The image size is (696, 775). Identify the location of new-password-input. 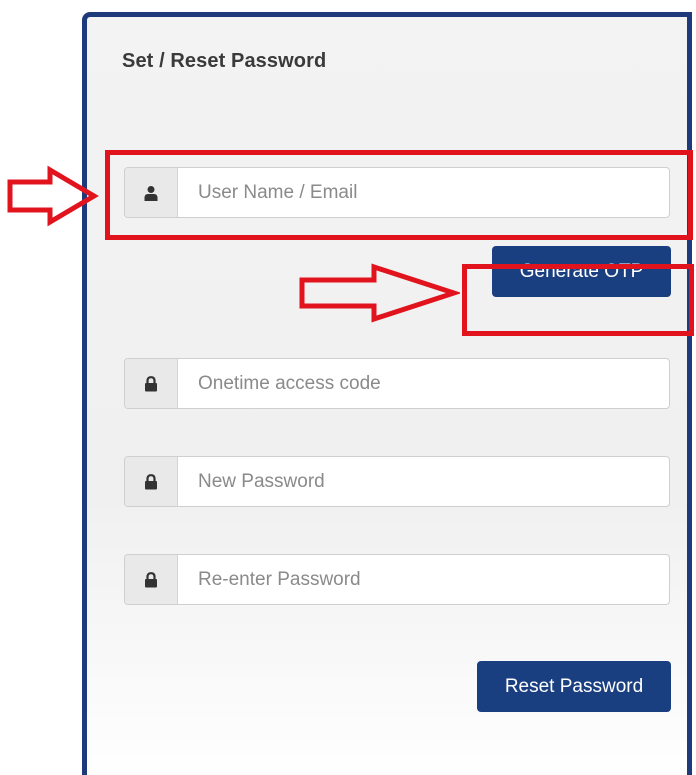
(423, 481).